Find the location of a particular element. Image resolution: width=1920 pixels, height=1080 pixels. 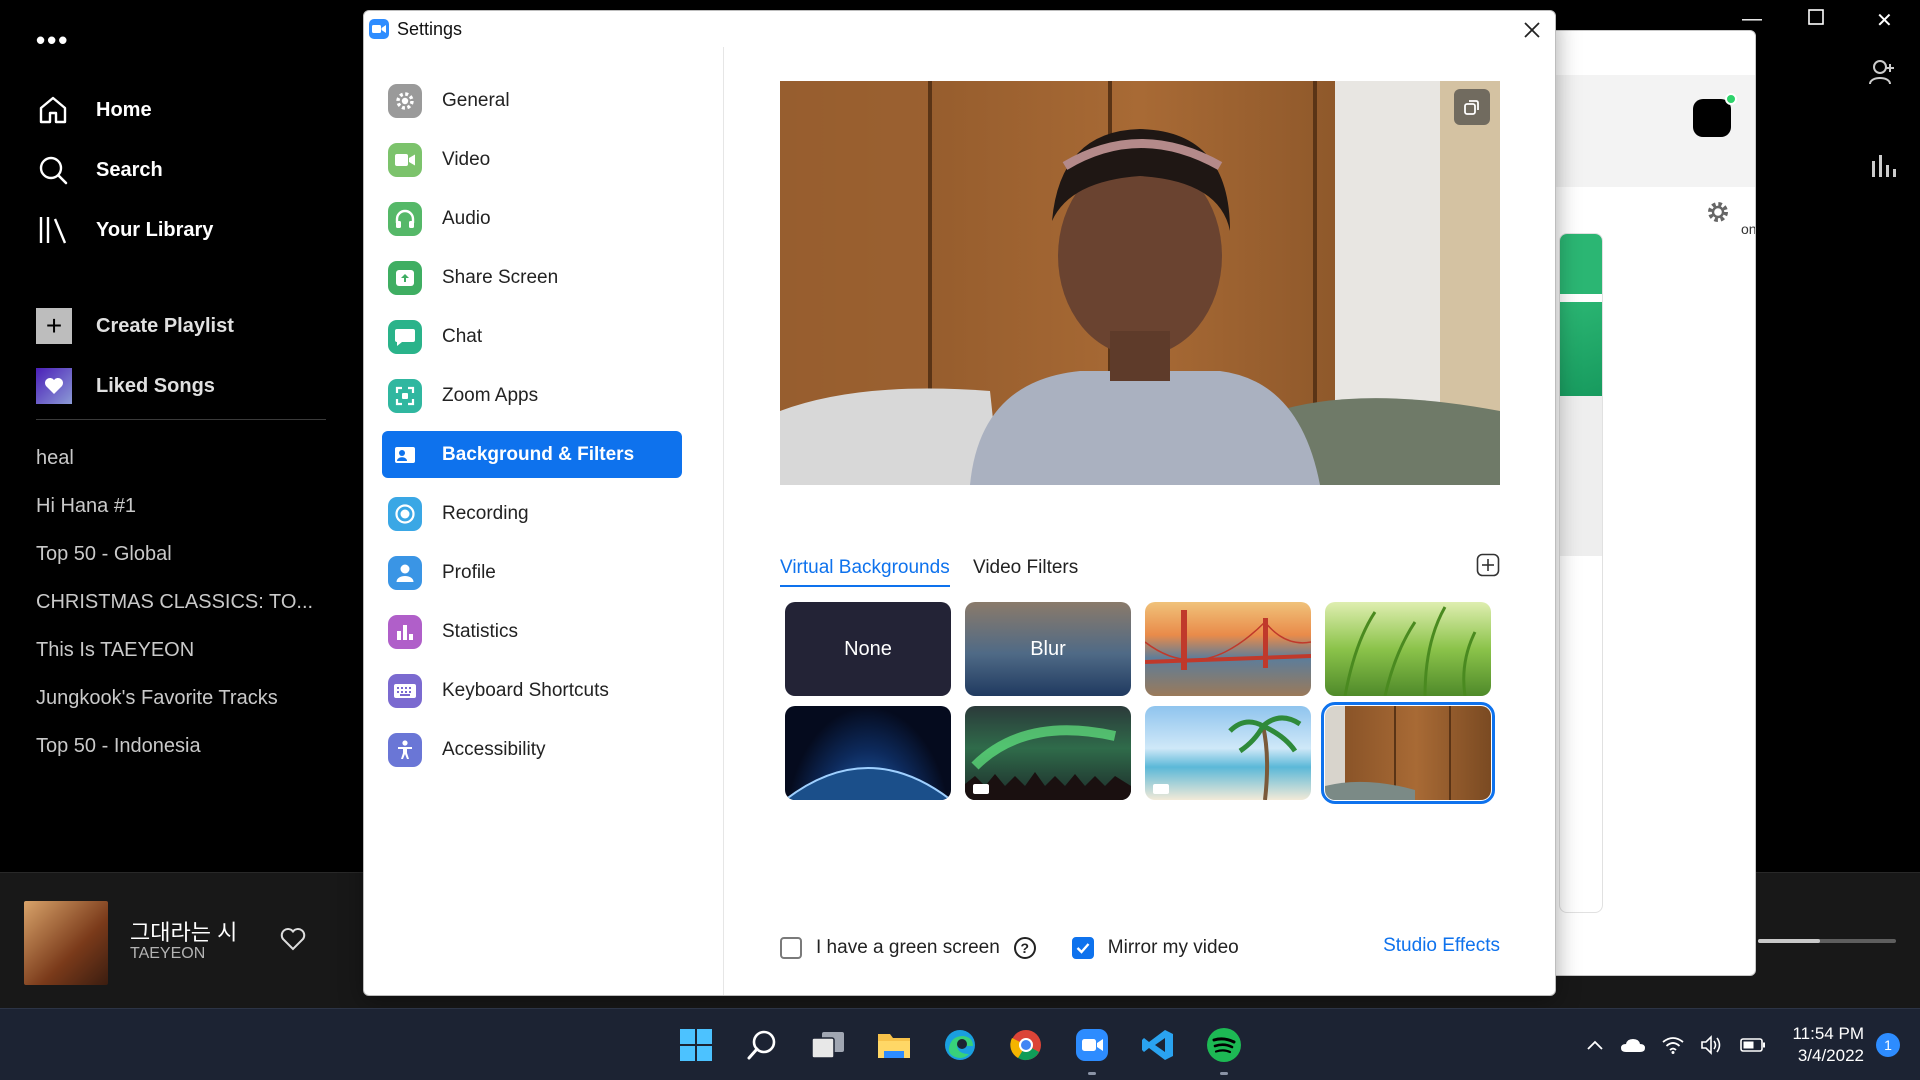

liked-songs-label: Liked Songs is located at coordinates (155, 385).